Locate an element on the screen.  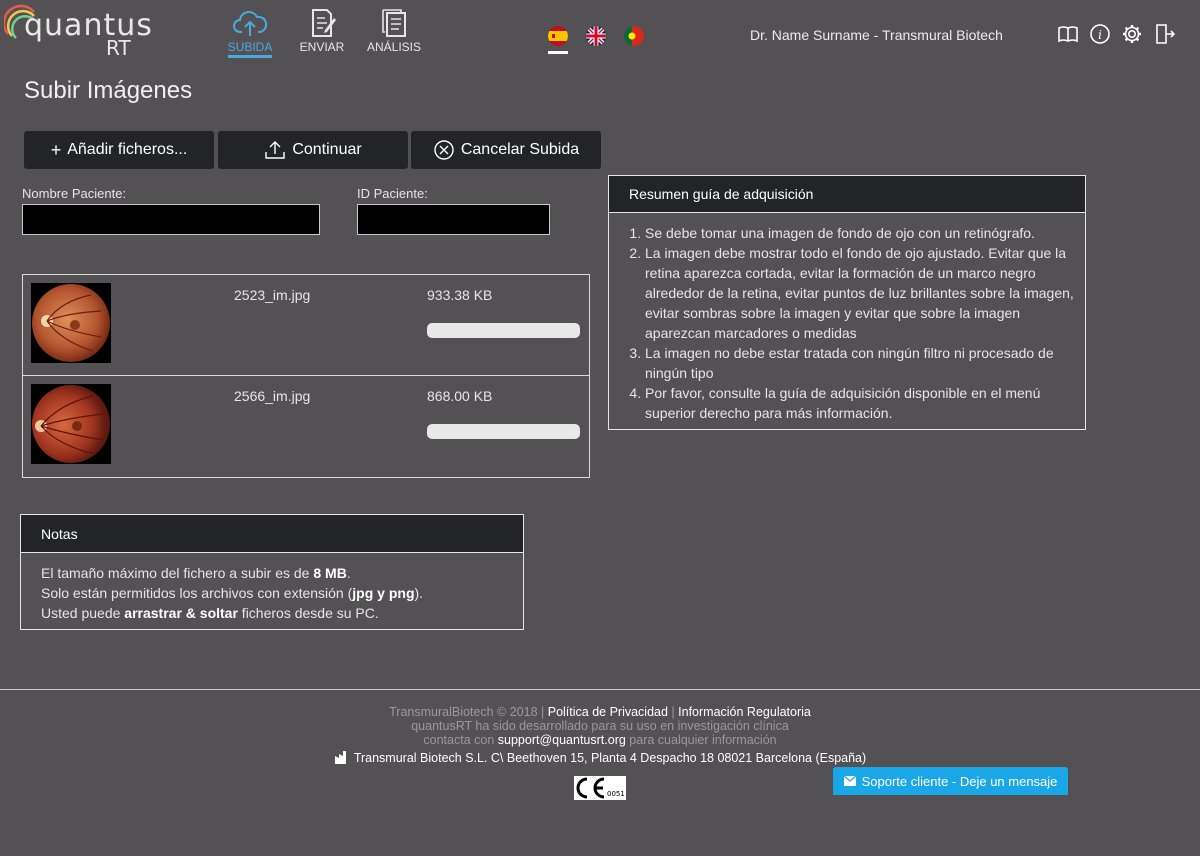
nav-subida: SUBIDA is located at coordinates (250, 33).